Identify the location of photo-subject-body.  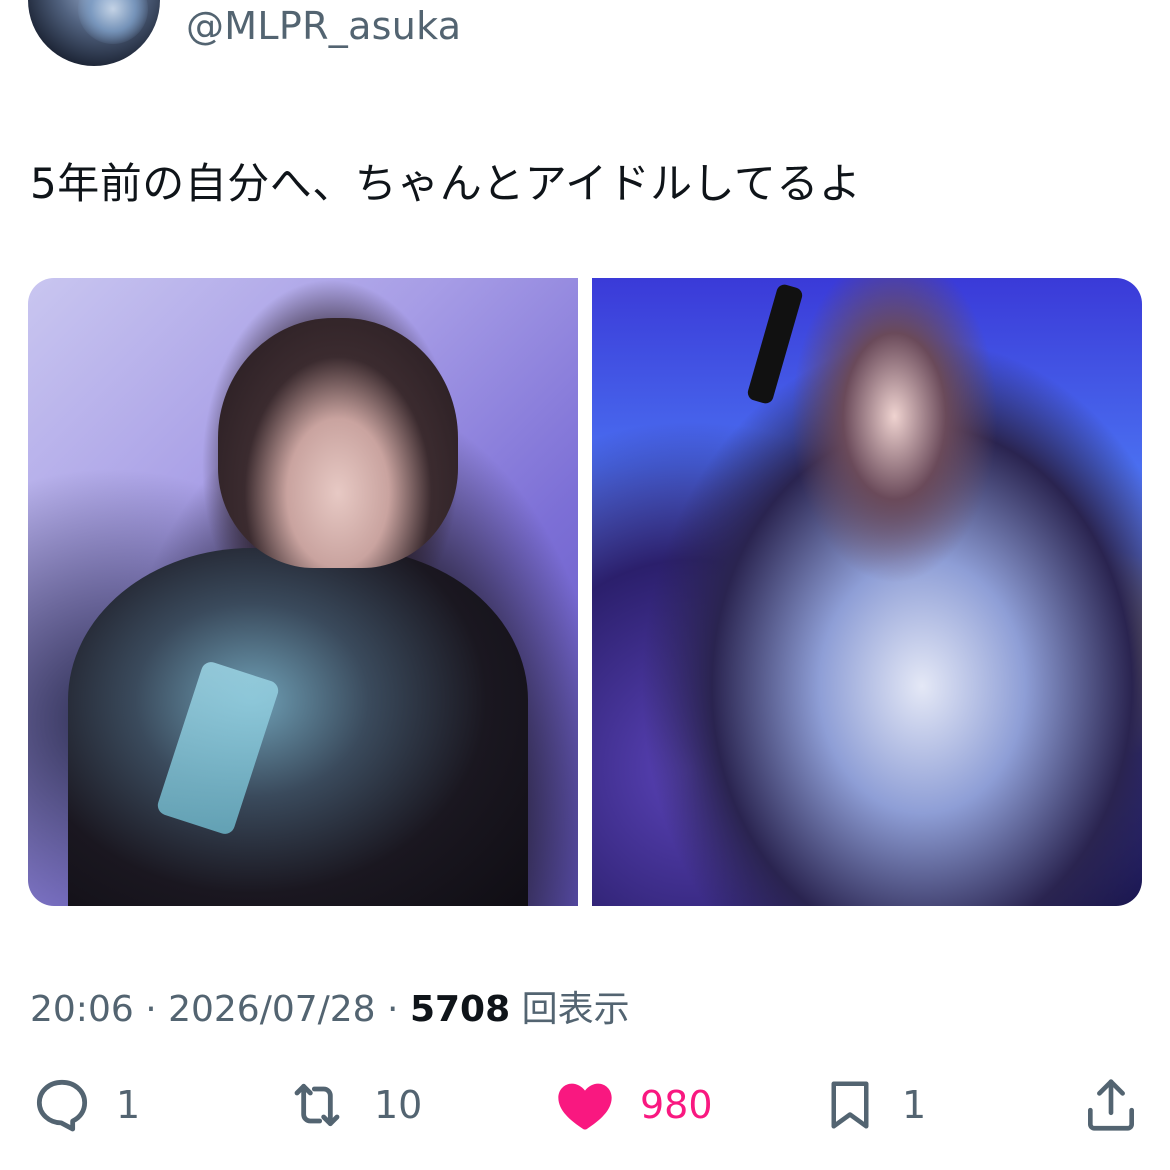
(298, 727).